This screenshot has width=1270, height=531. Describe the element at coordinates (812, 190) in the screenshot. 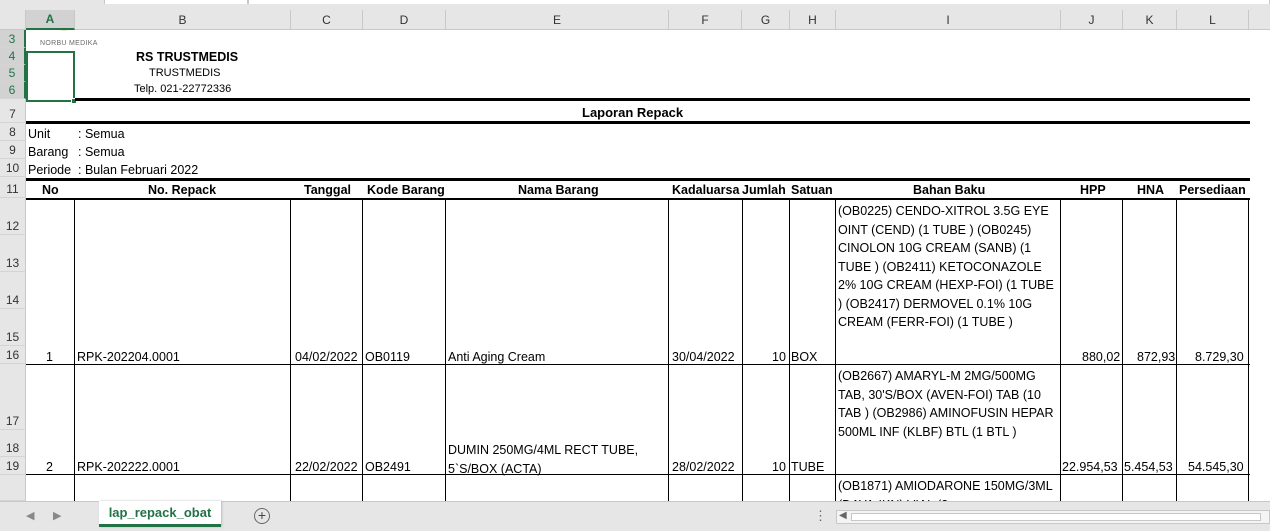

I see `th-satuan: Satuan` at that location.